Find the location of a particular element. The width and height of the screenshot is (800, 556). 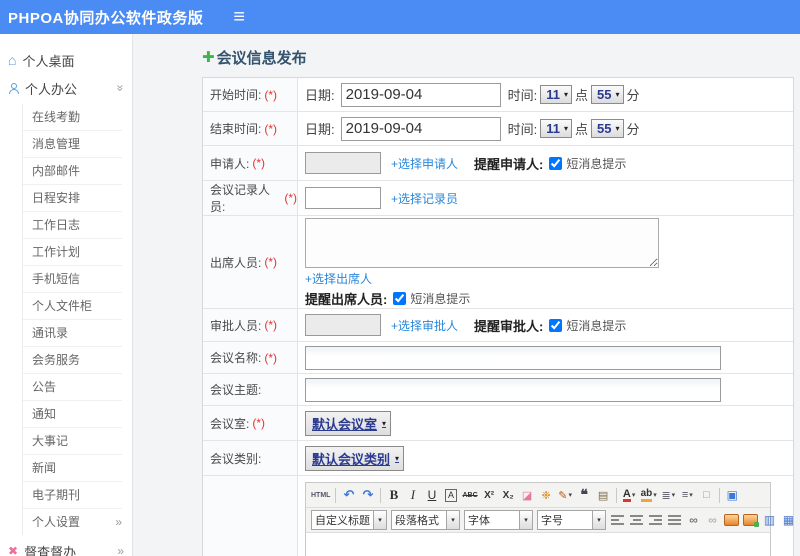

multi-image-icon is located at coordinates (750, 520).